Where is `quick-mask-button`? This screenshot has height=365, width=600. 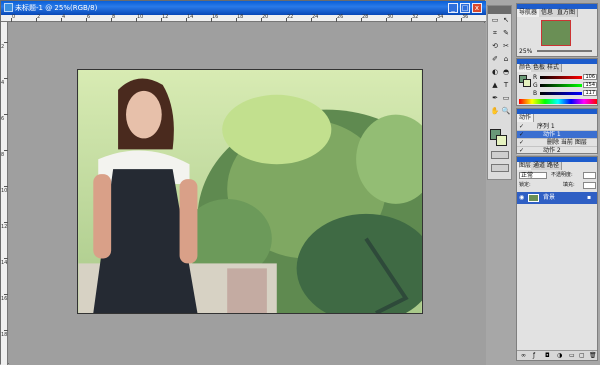 quick-mask-button is located at coordinates (500, 155).